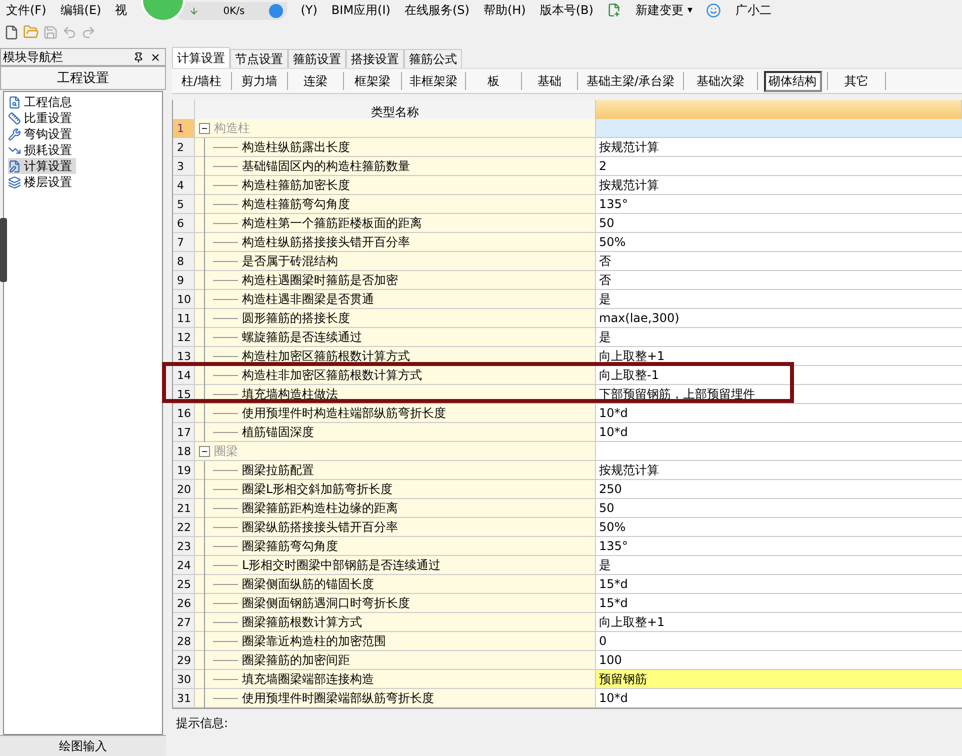 The width and height of the screenshot is (962, 756). I want to click on footer-button: 绘图输入, so click(83, 745).